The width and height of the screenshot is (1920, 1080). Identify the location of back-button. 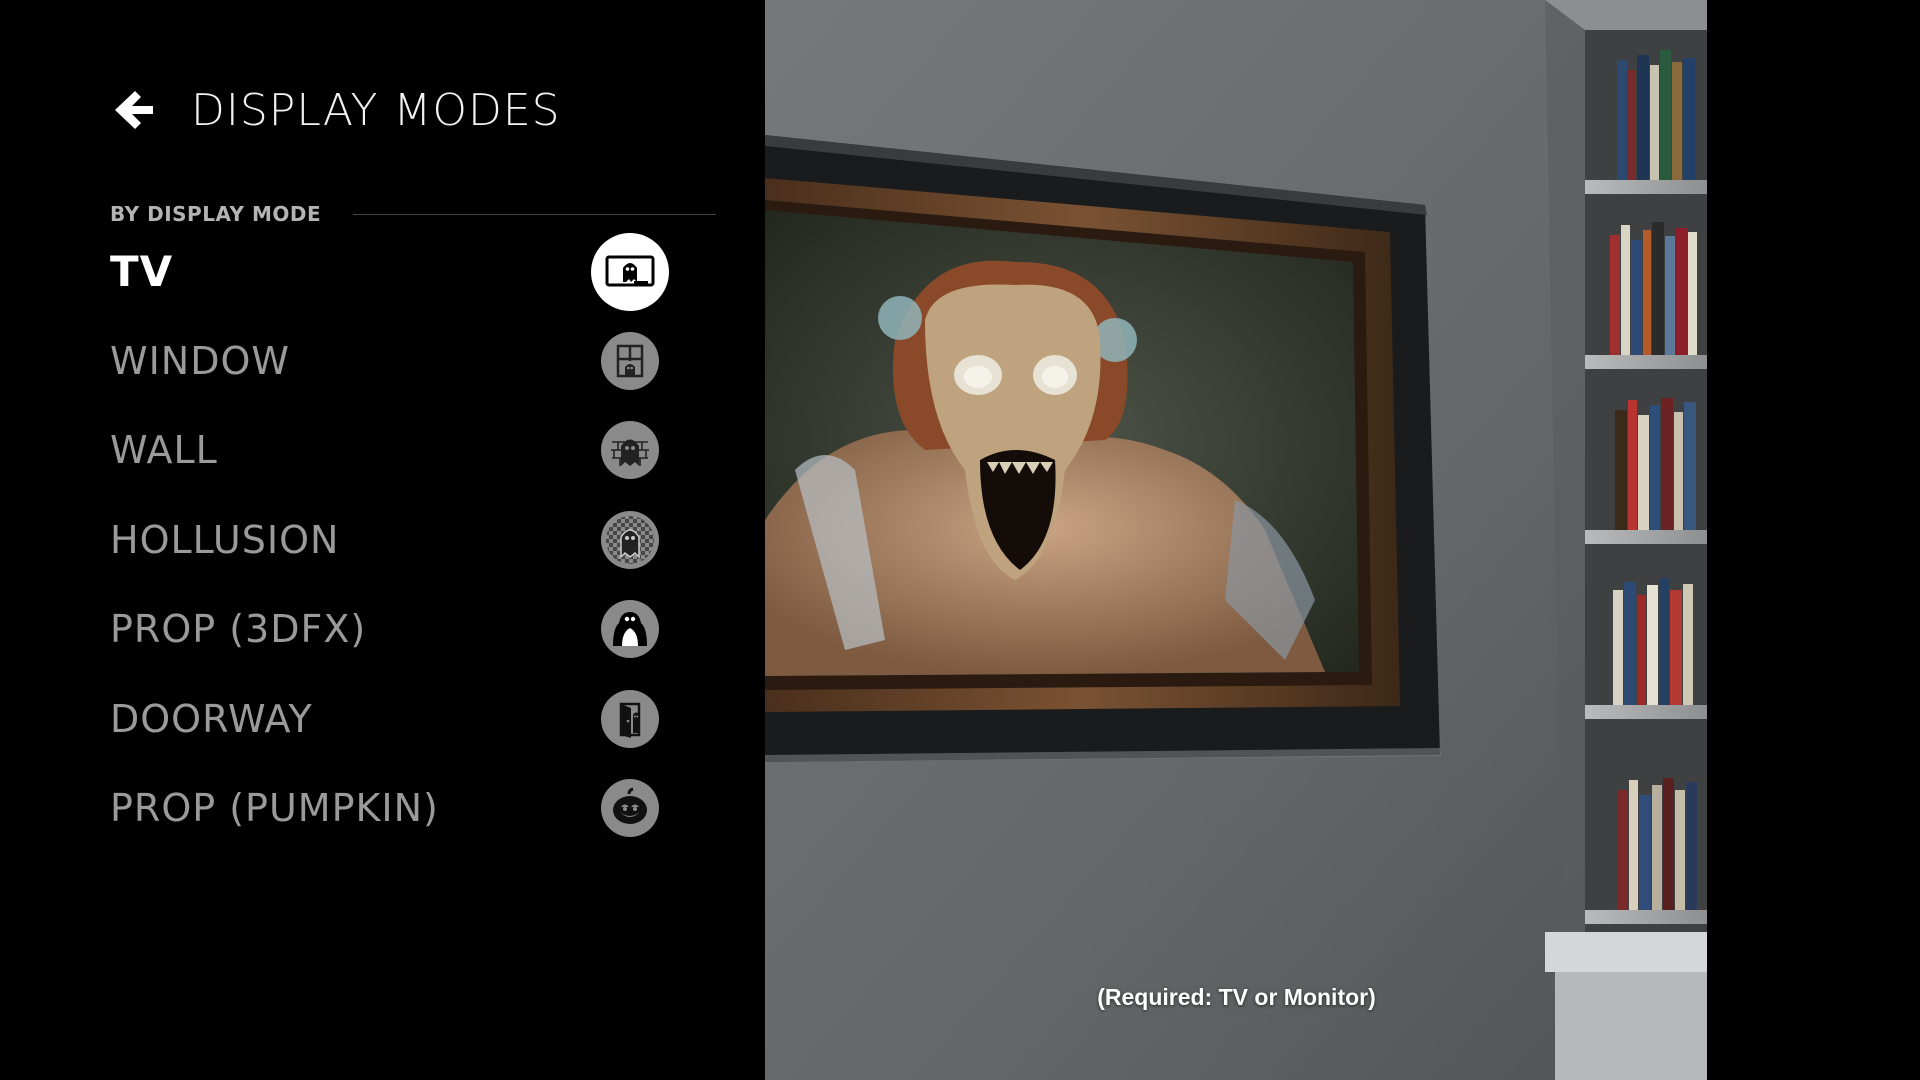
(134, 110).